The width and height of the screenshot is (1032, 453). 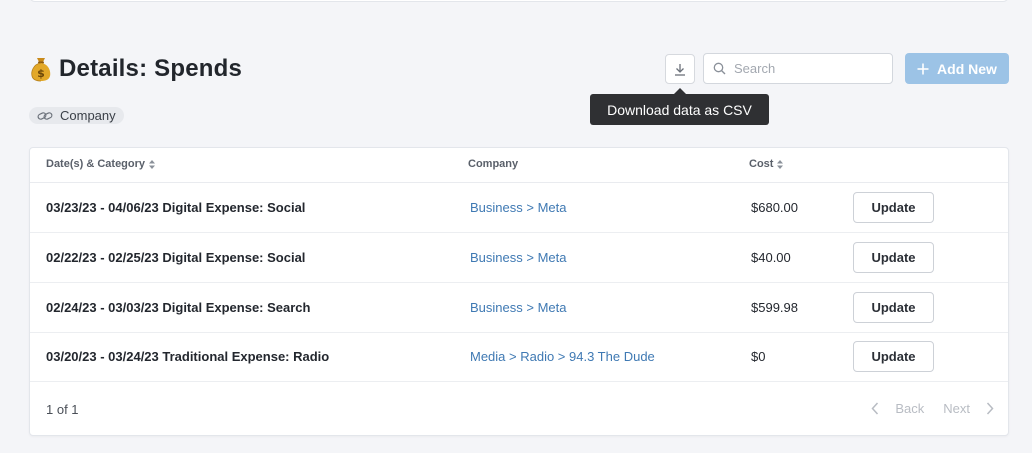 I want to click on cost-cell: $680.00, so click(x=774, y=207).